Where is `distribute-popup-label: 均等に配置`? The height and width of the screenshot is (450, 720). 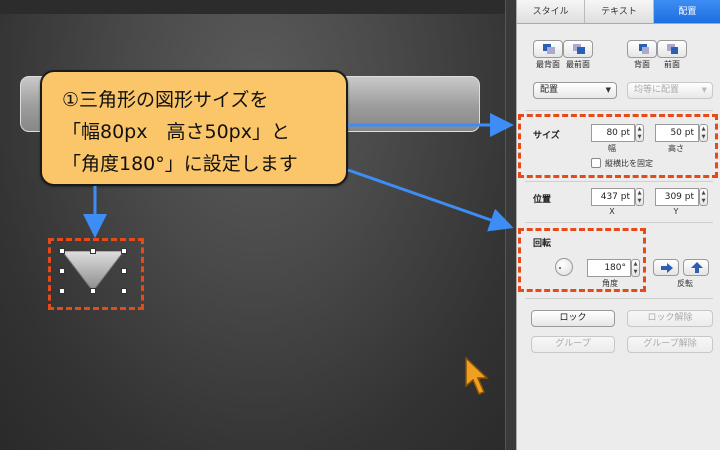
distribute-popup-label: 均等に配置 is located at coordinates (657, 90).